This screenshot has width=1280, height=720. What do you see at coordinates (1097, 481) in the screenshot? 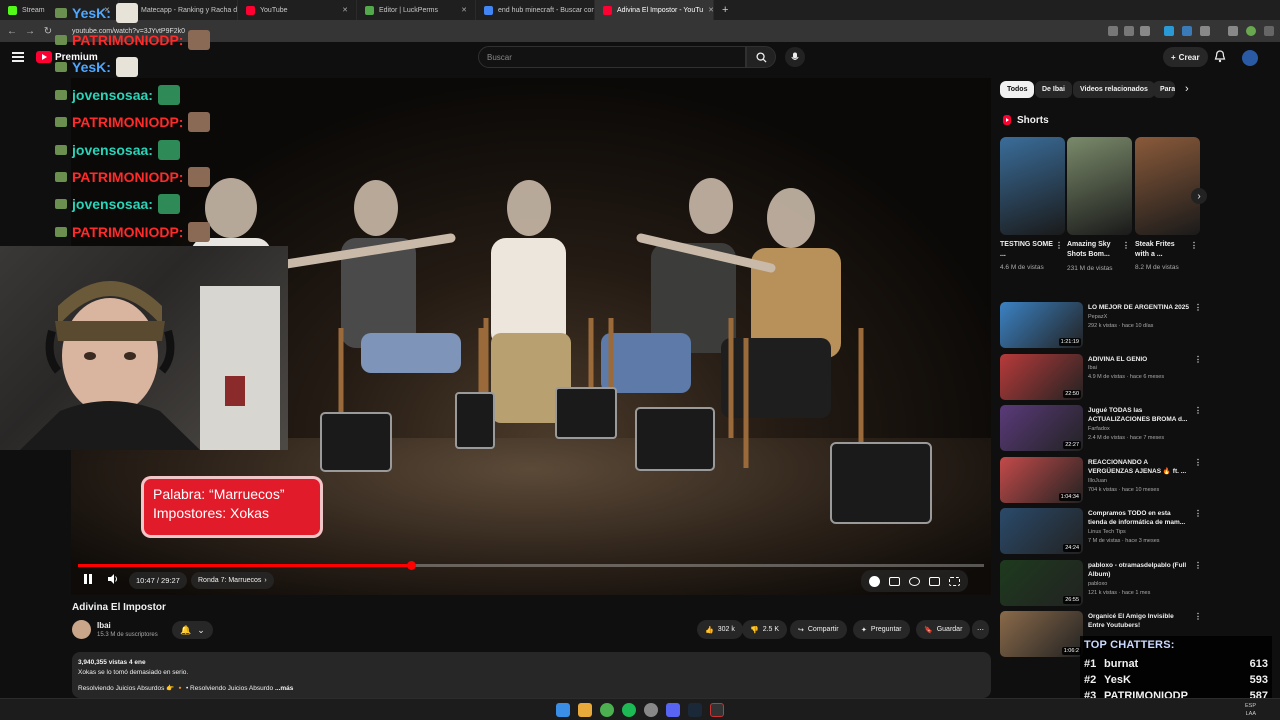
I see `recommendation-channel: IlloJuan` at bounding box center [1097, 481].